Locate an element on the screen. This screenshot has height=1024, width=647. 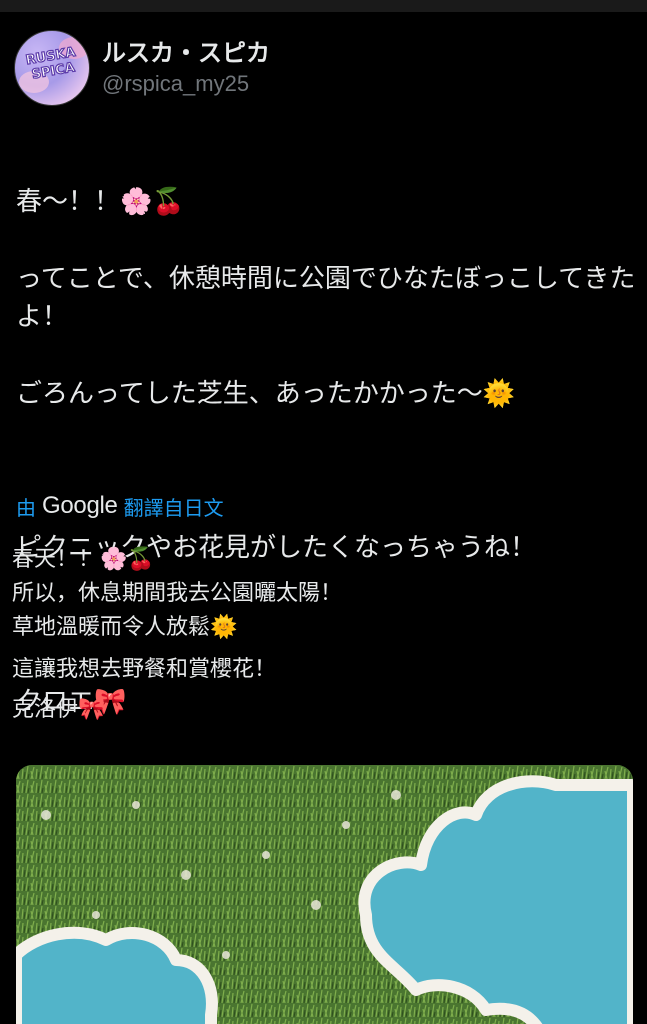
user-handle: @rspica_my25 is located at coordinates (175, 84).